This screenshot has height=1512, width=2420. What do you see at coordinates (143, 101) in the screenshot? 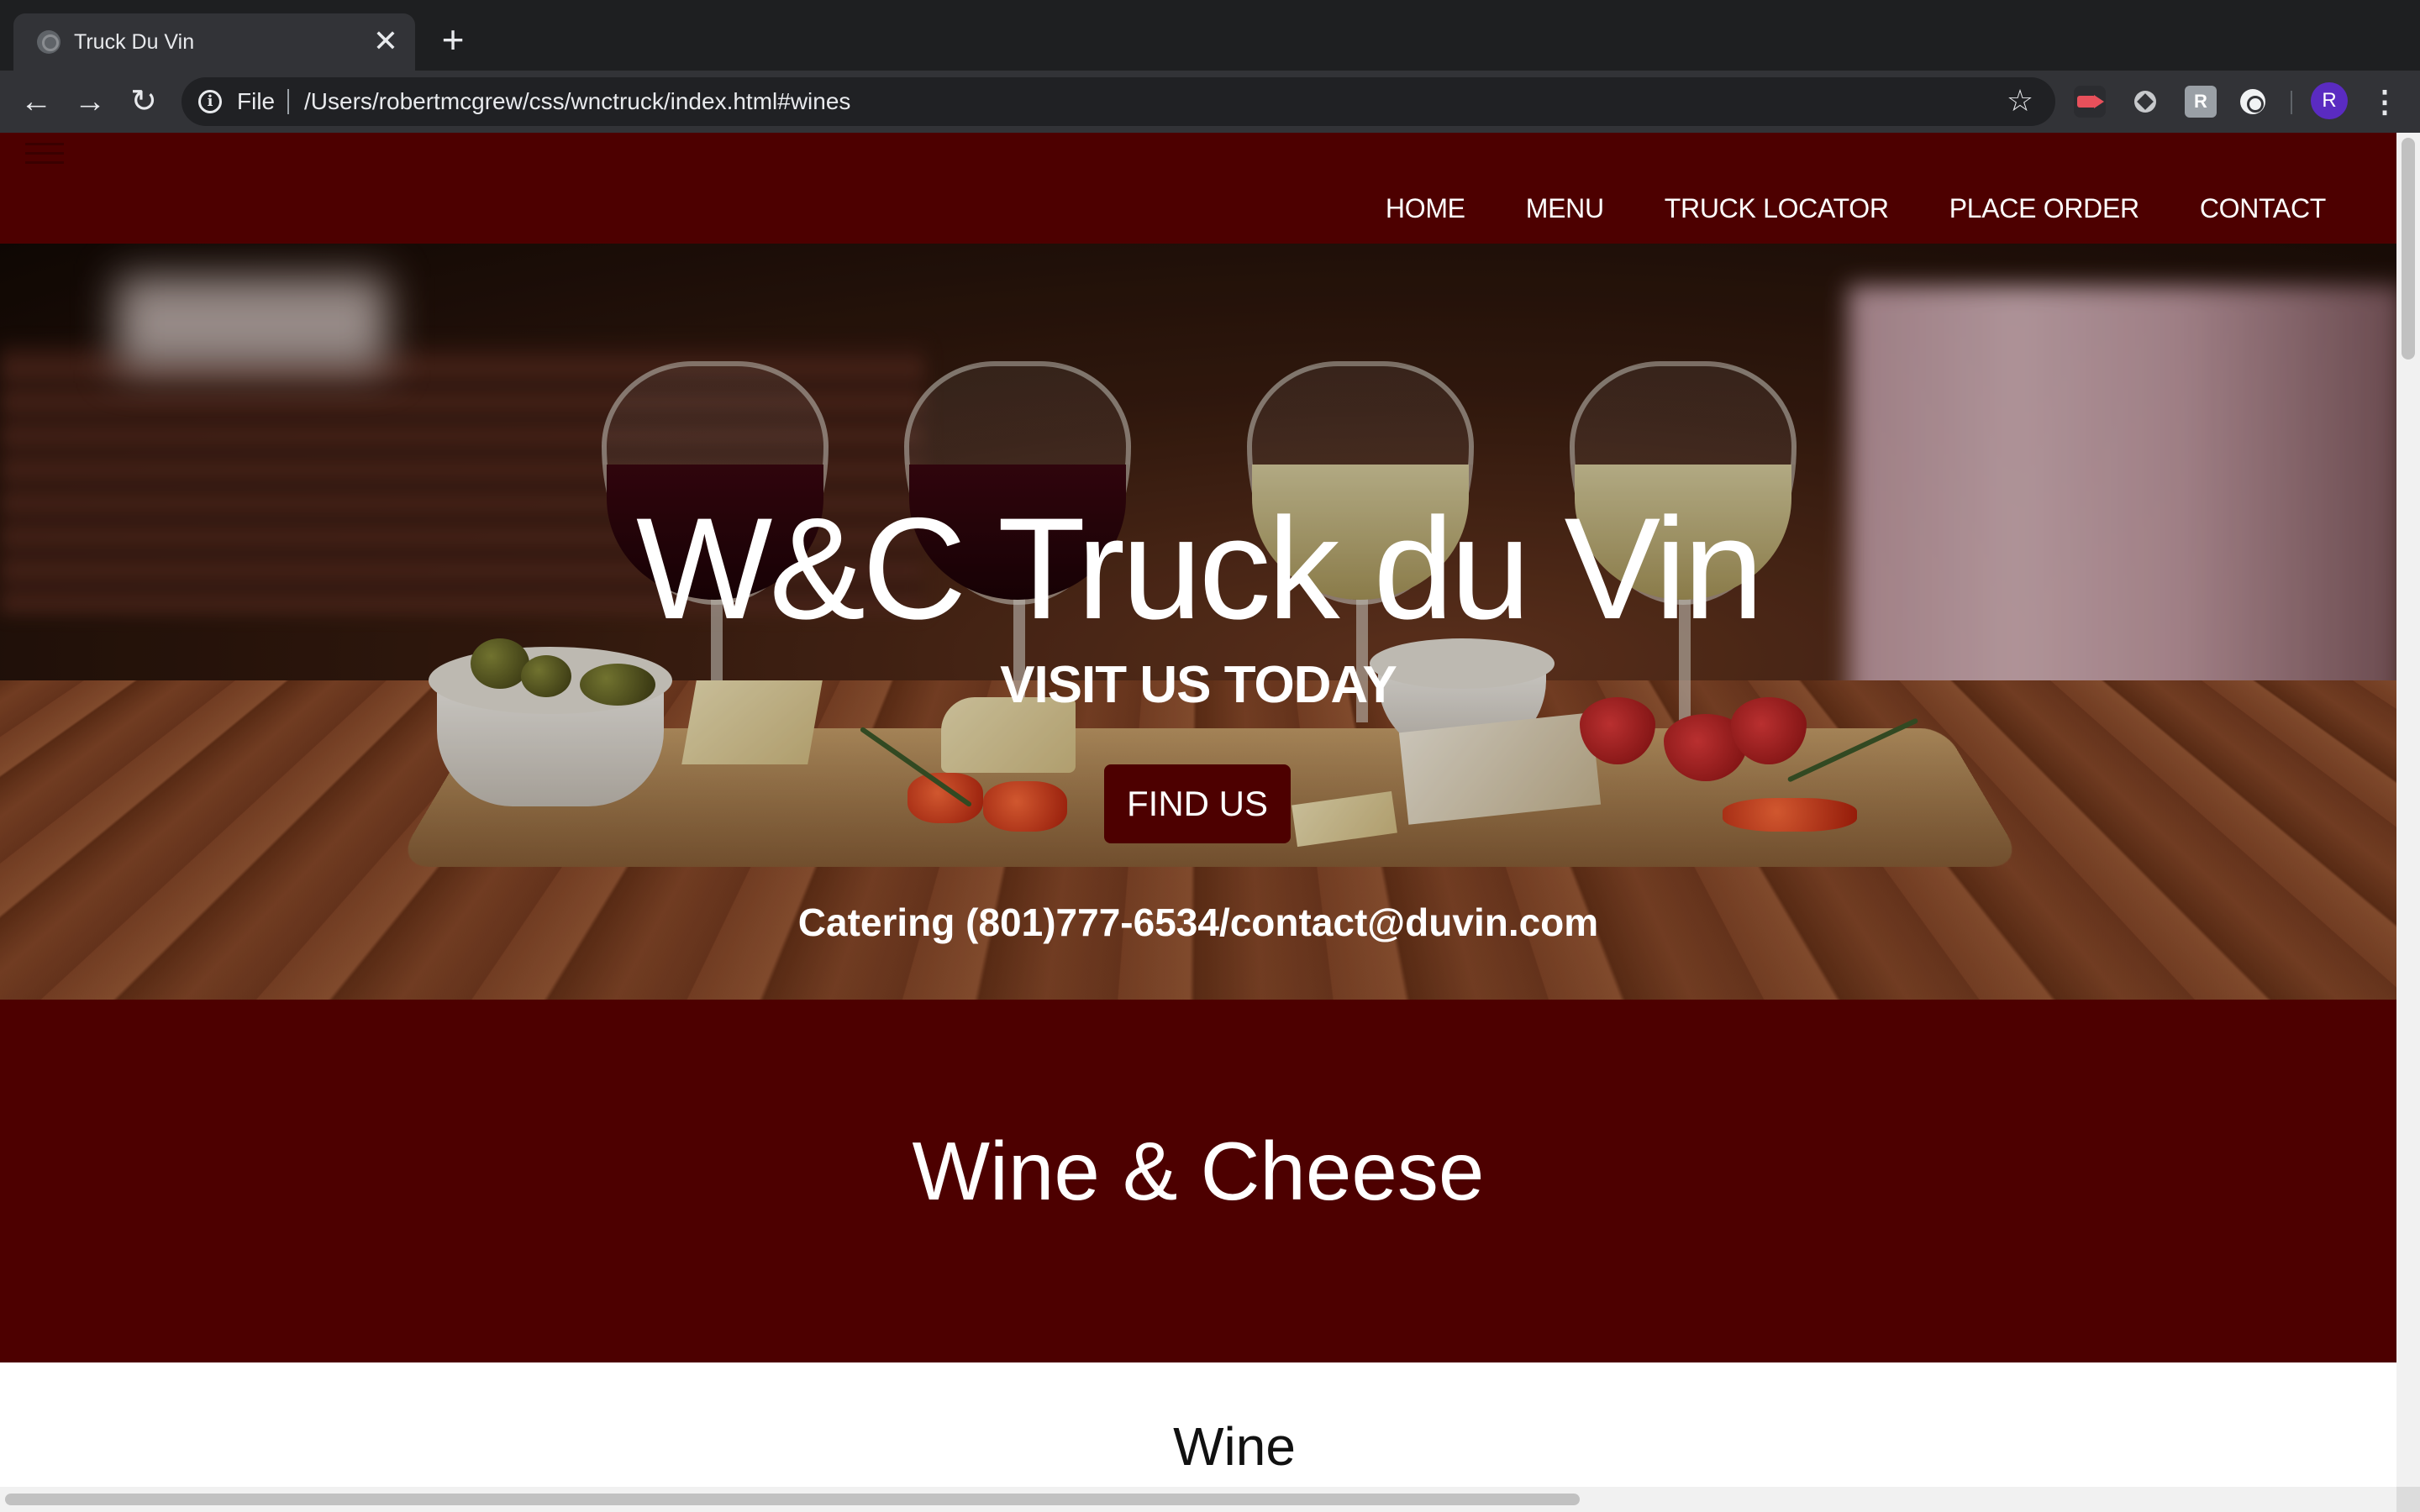
I see `reload-button: ↻` at bounding box center [143, 101].